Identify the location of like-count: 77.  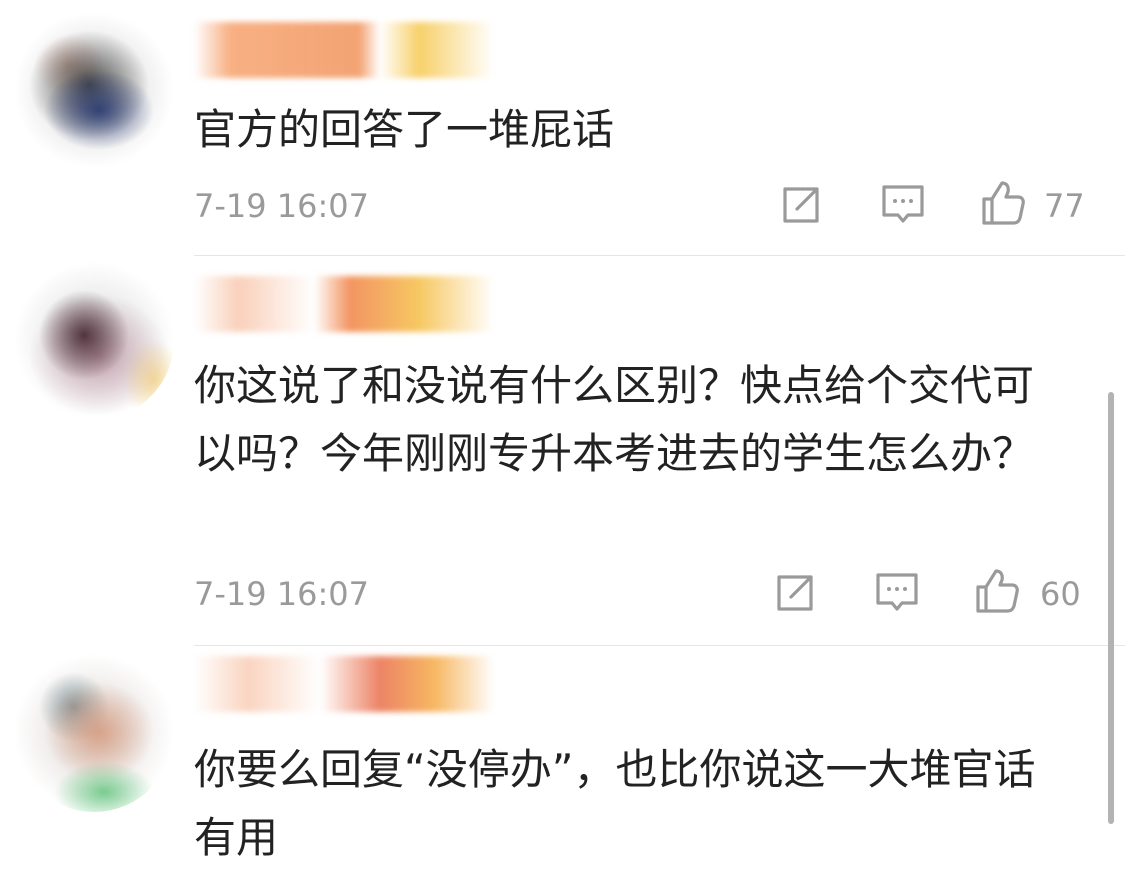
(1064, 206).